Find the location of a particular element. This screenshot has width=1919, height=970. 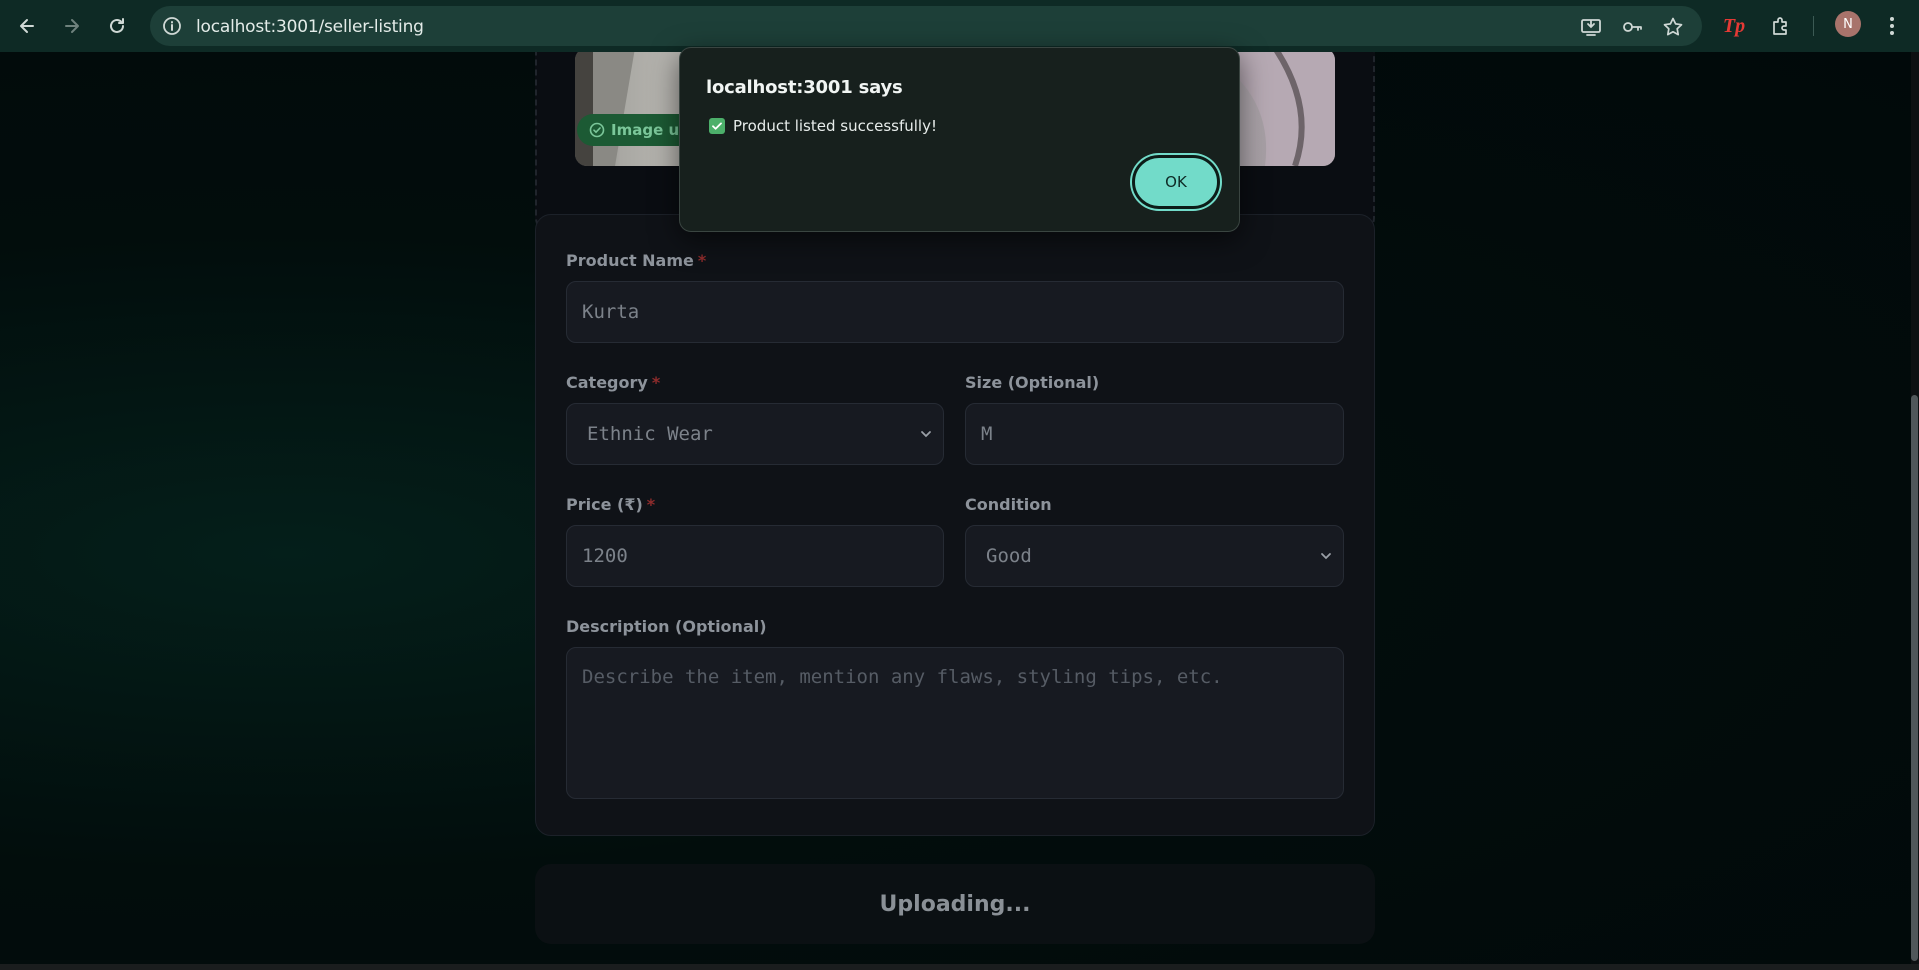

bookmark-star-icon is located at coordinates (1673, 27).